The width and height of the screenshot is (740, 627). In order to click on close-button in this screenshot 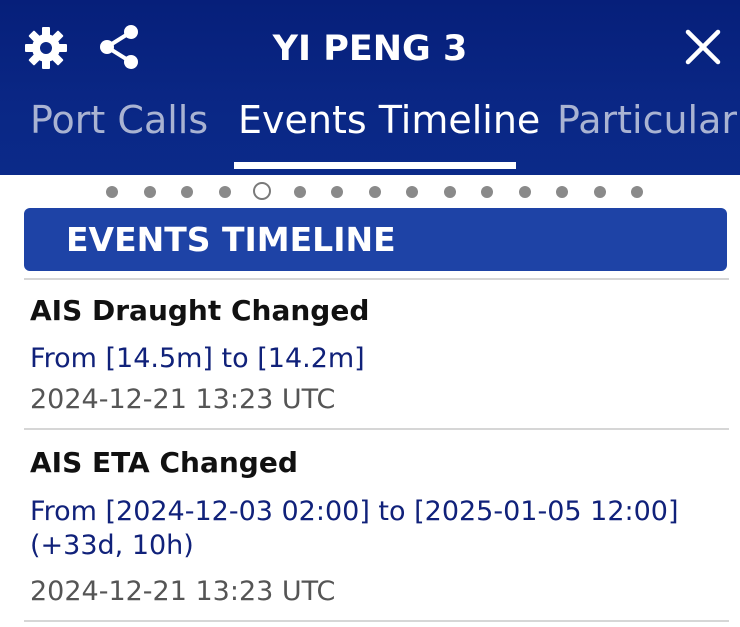, I will do `click(703, 47)`.